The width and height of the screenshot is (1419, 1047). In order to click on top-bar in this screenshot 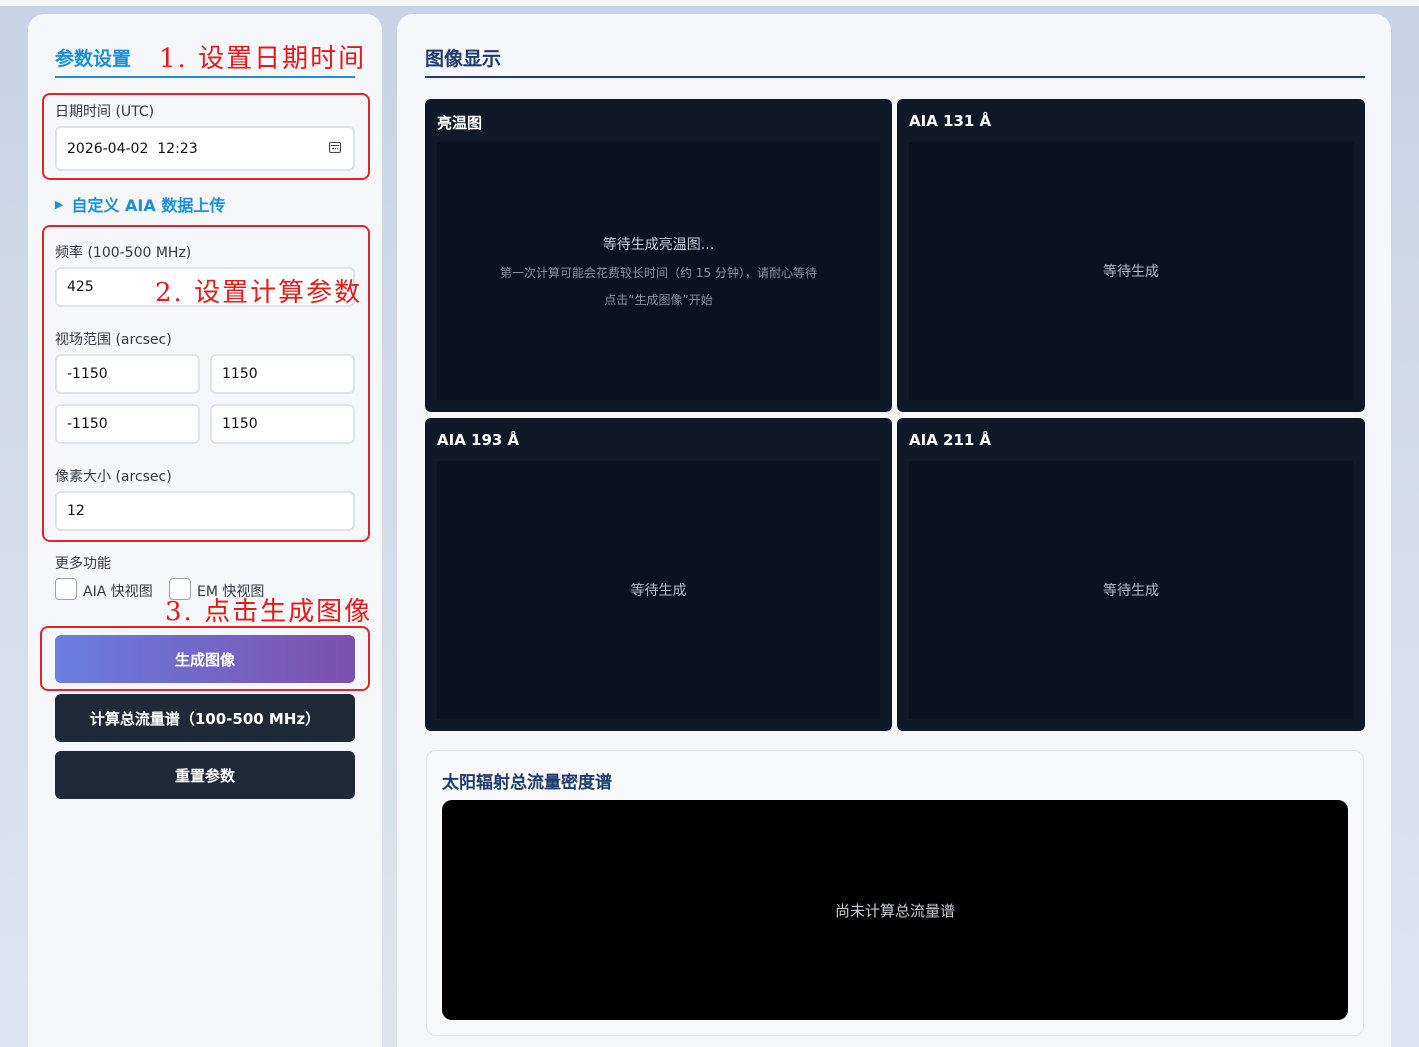, I will do `click(709, 3)`.